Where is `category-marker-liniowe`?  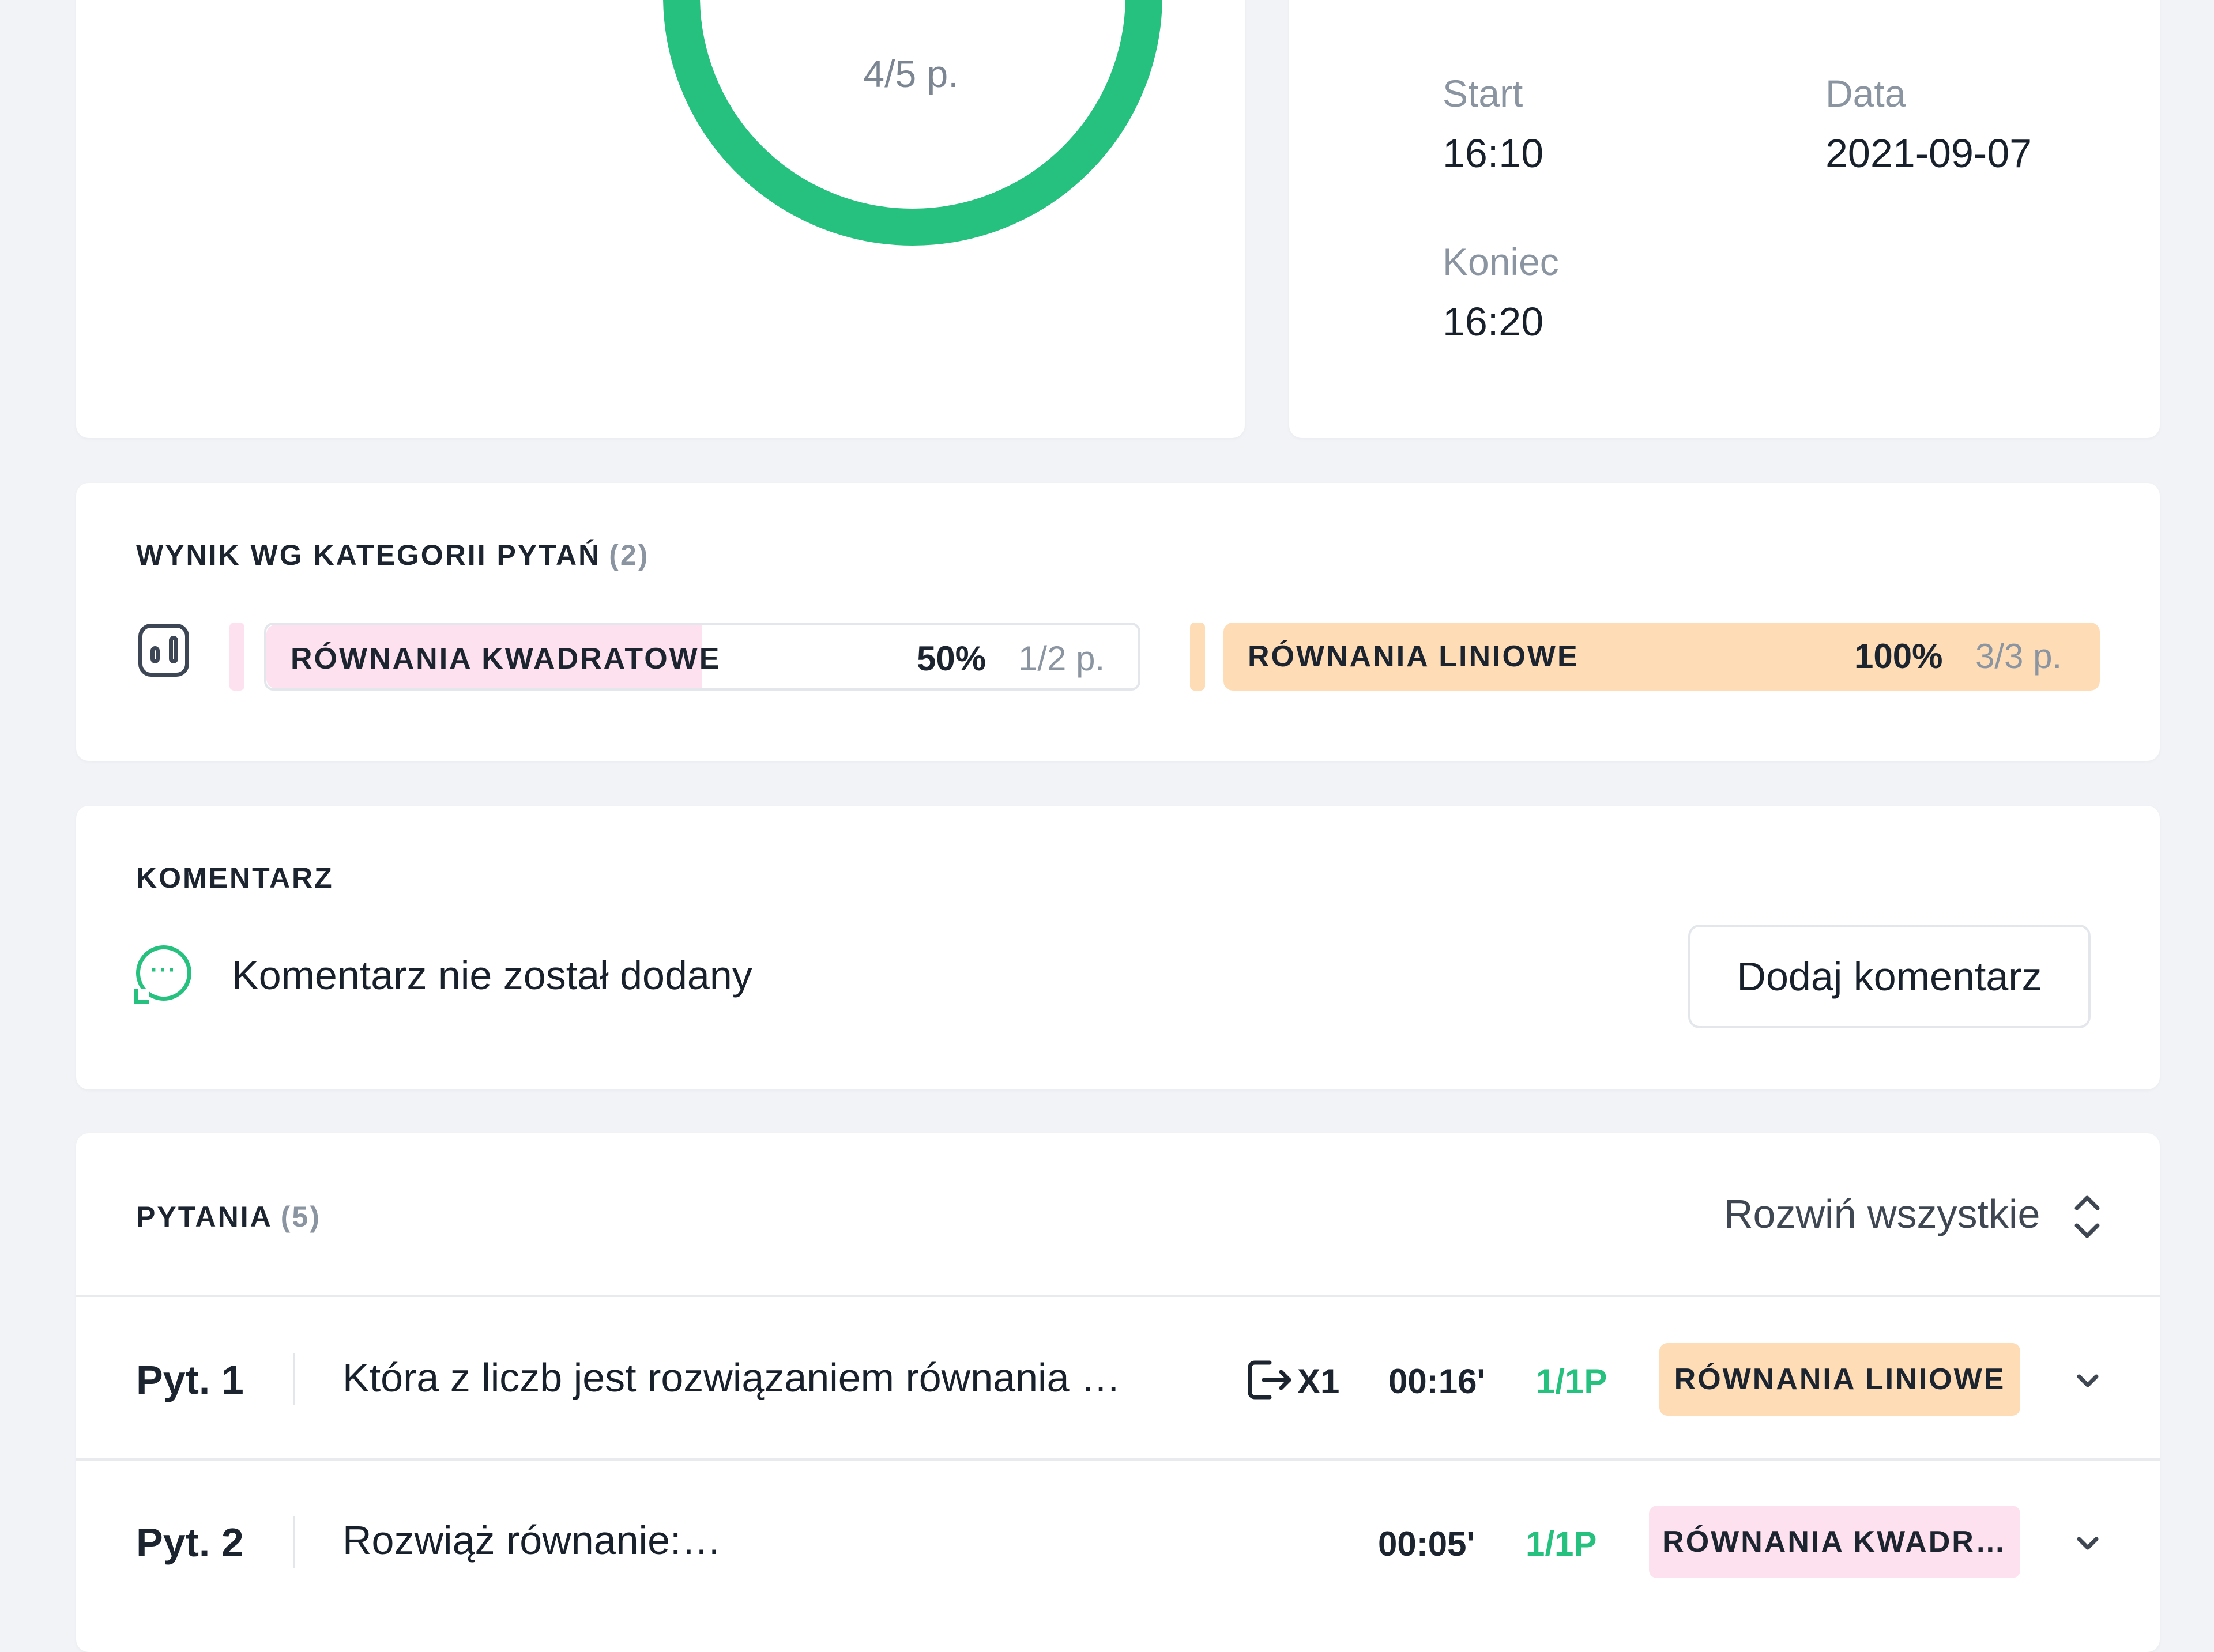
category-marker-liniowe is located at coordinates (1198, 657).